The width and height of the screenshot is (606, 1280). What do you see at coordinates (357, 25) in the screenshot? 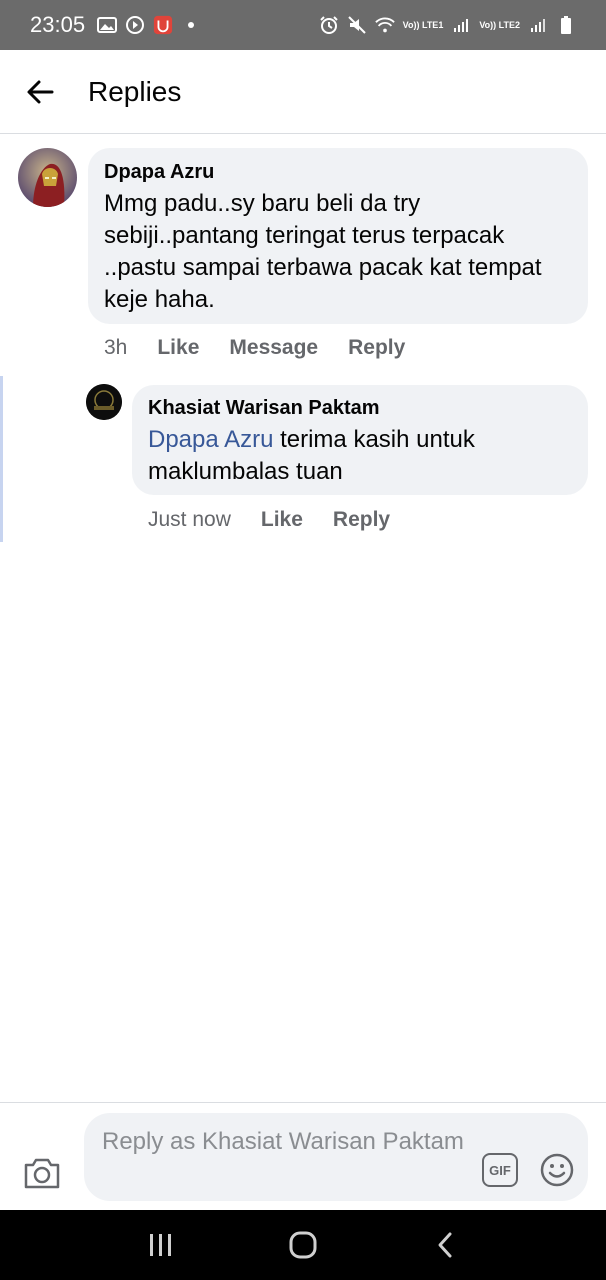
I see `mute-icon` at bounding box center [357, 25].